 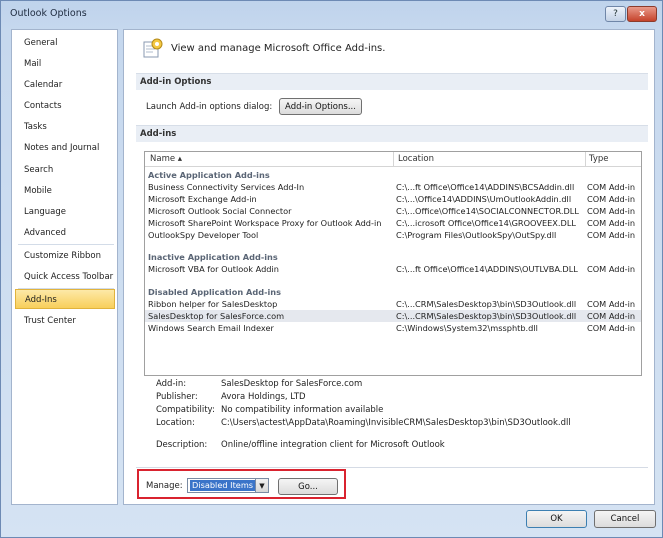 What do you see at coordinates (65, 212) in the screenshot?
I see `sidebar-item-language: Language` at bounding box center [65, 212].